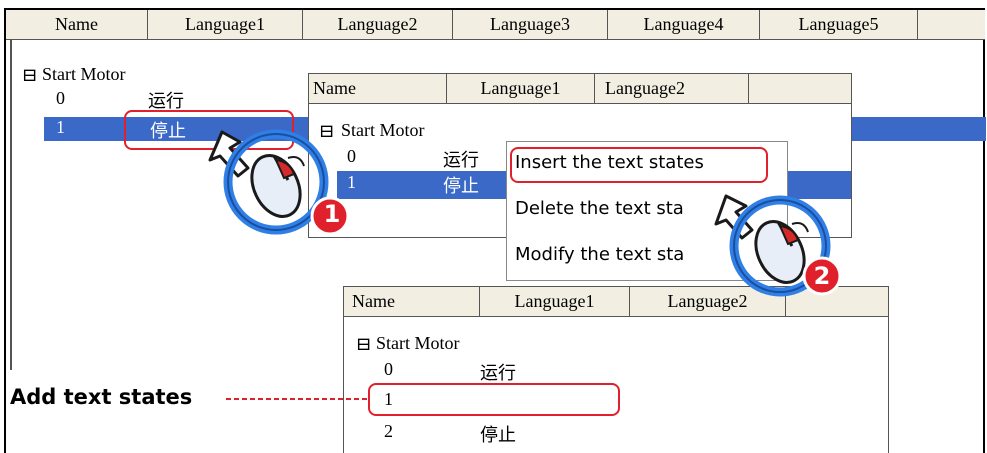 The height and width of the screenshot is (453, 987). What do you see at coordinates (332, 214) in the screenshot?
I see `step-badge-1: 1` at bounding box center [332, 214].